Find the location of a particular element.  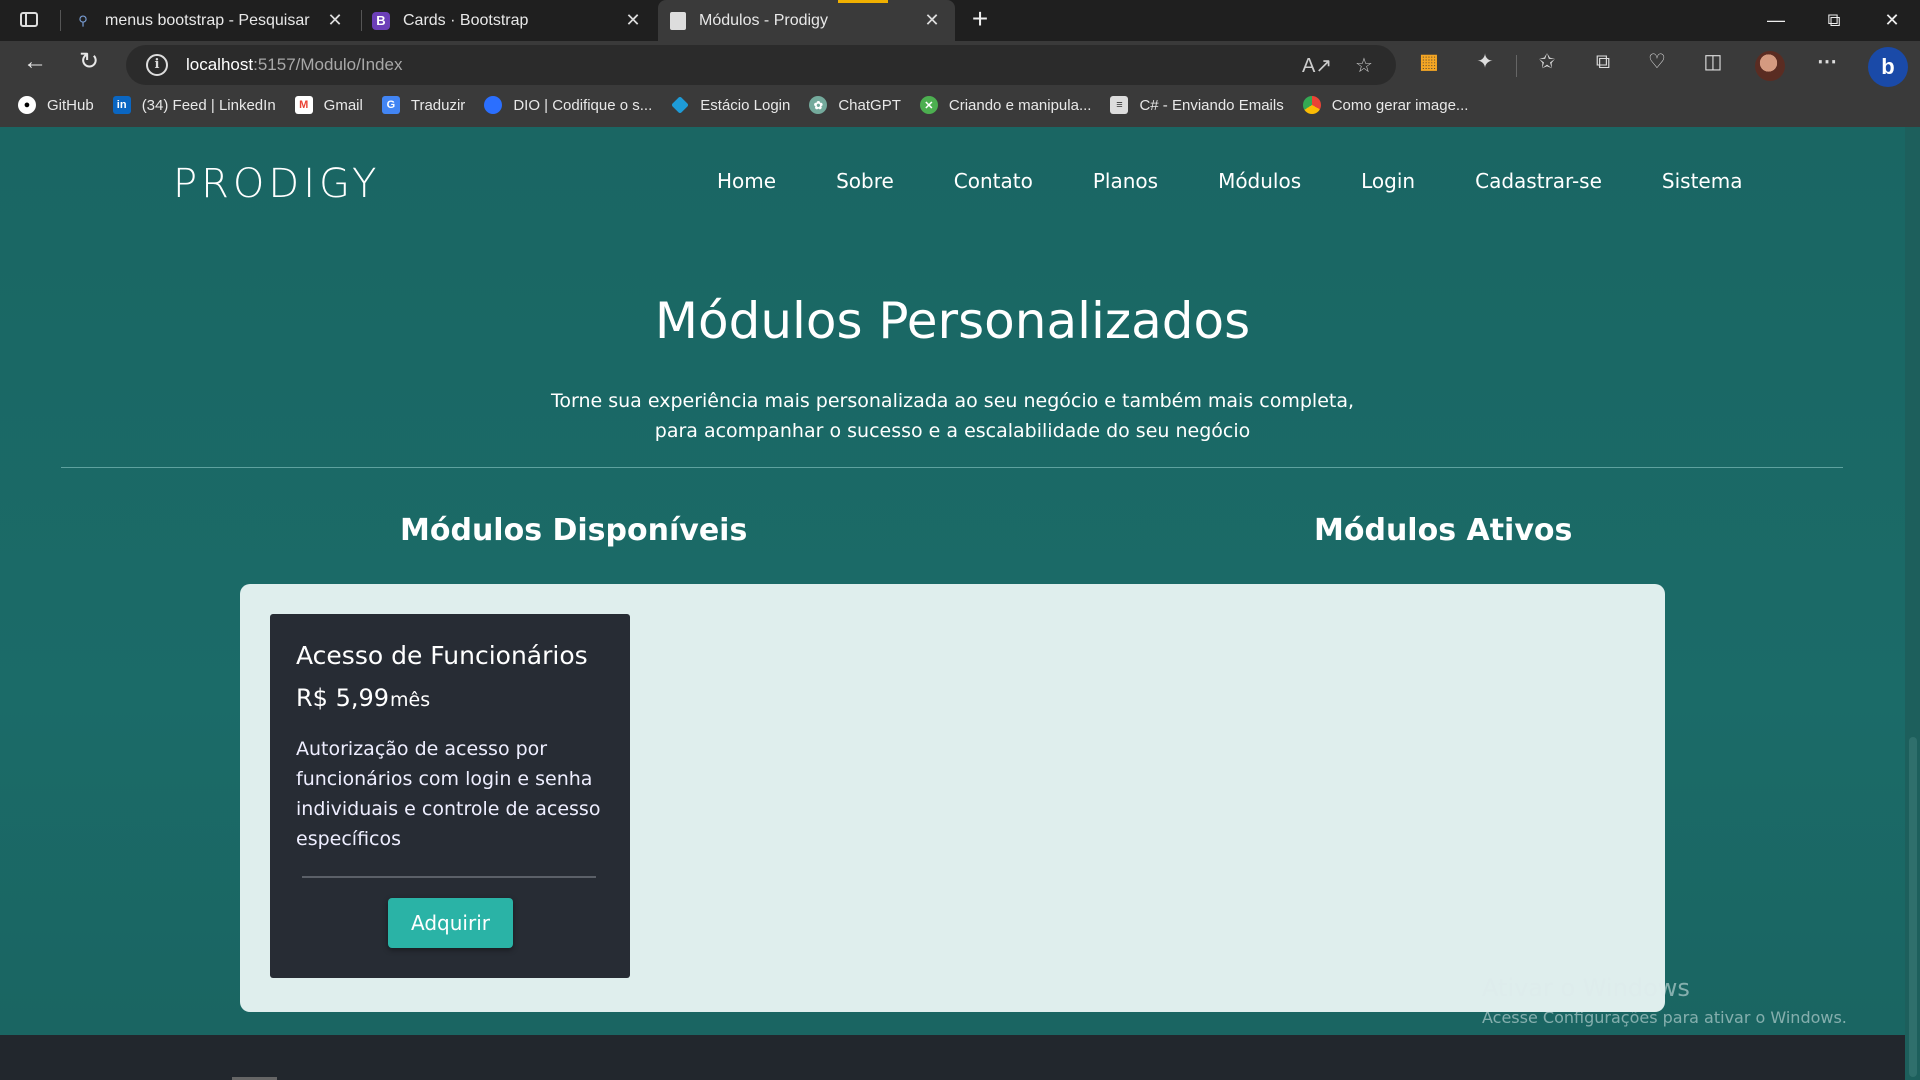

nav-planos: Planos is located at coordinates (1125, 181).